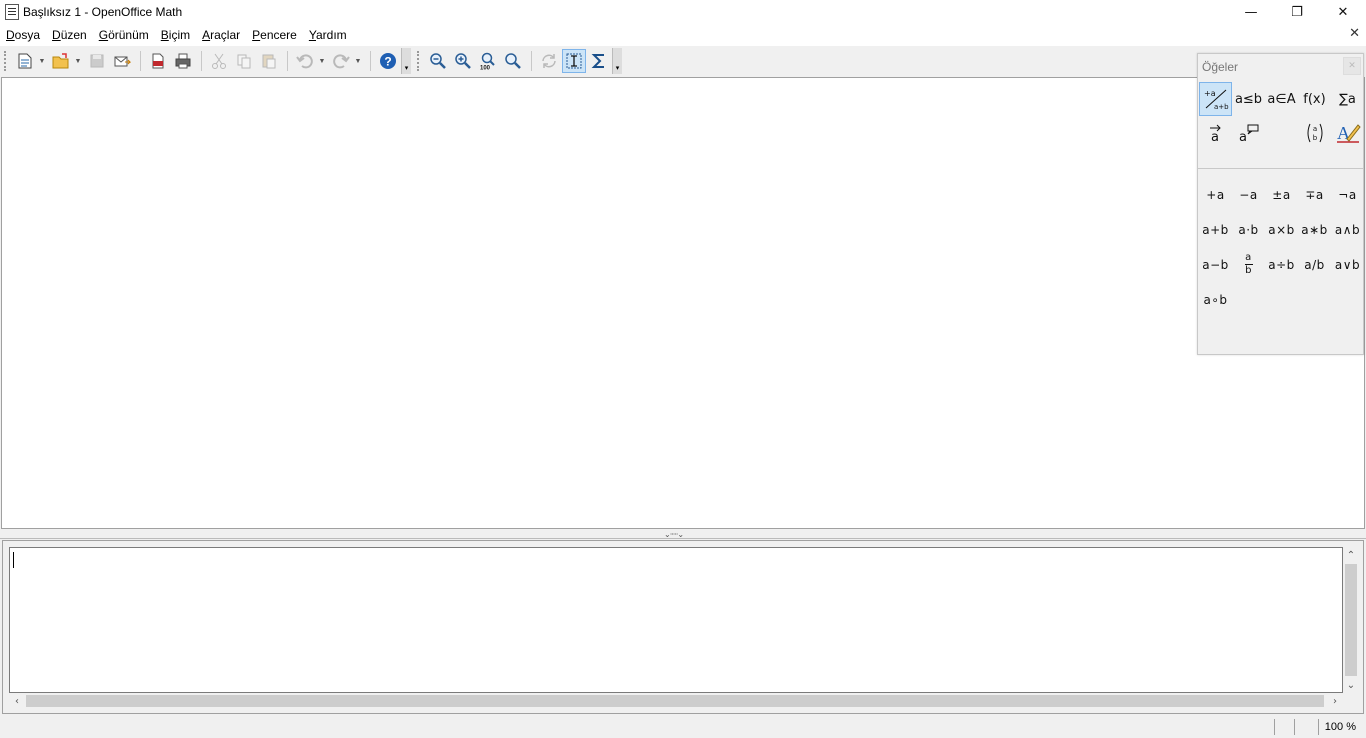 This screenshot has height=738, width=1366. I want to click on brackets-icon: ab, so click(1314, 133).